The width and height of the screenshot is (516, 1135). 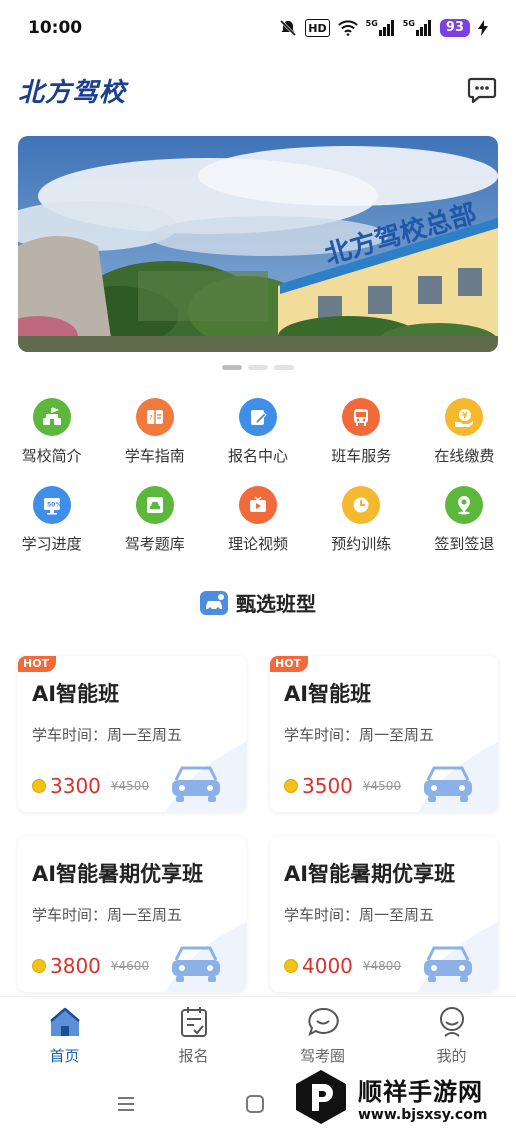 I want to click on tab-label: 首页, so click(x=64, y=1056).